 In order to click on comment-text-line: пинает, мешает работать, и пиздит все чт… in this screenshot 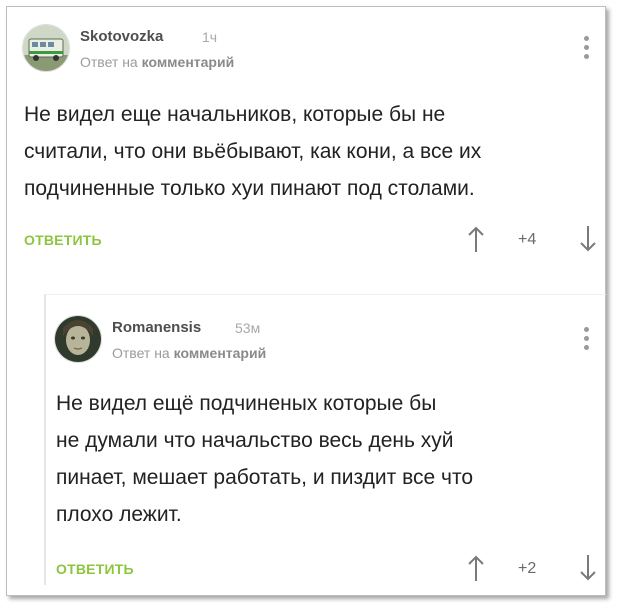, I will do `click(265, 477)`.